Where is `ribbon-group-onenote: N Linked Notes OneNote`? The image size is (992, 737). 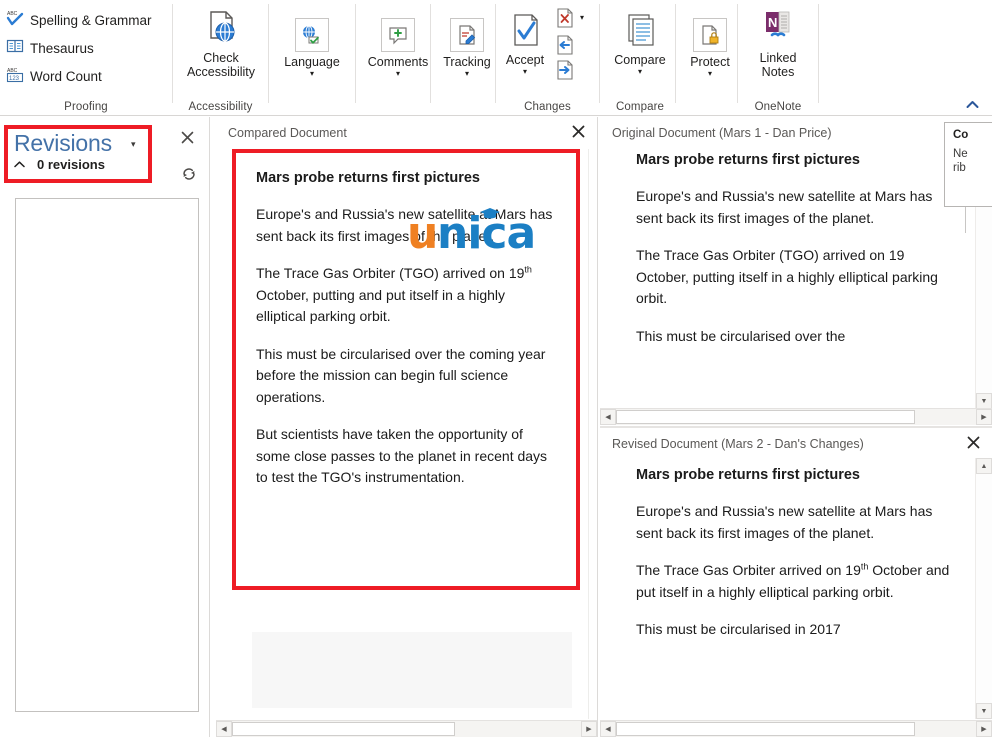
ribbon-group-onenote: N Linked Notes OneNote is located at coordinates (778, 58).